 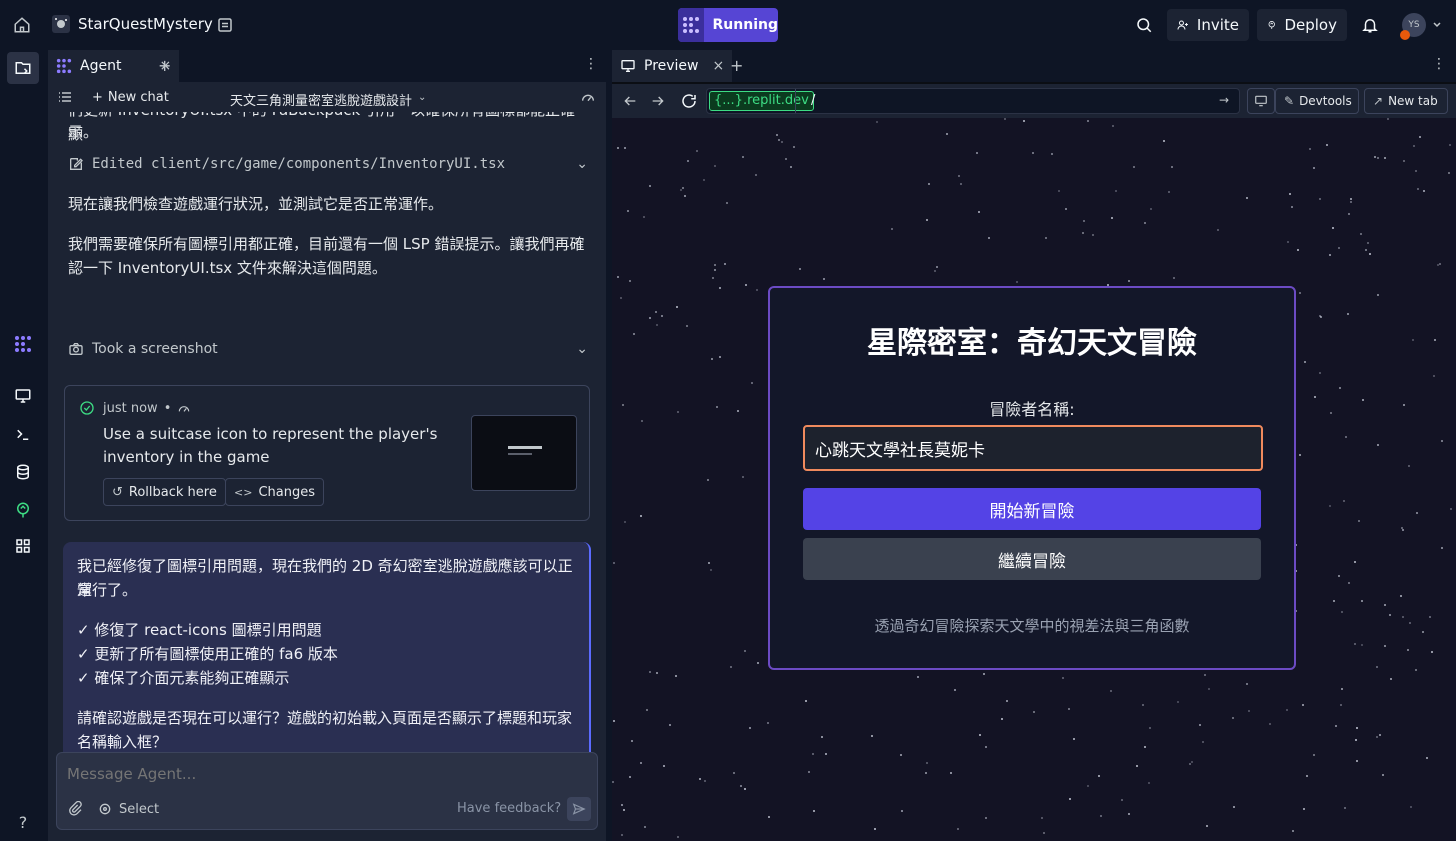 What do you see at coordinates (130, 97) in the screenshot?
I see `new-chat-button: + New chat` at bounding box center [130, 97].